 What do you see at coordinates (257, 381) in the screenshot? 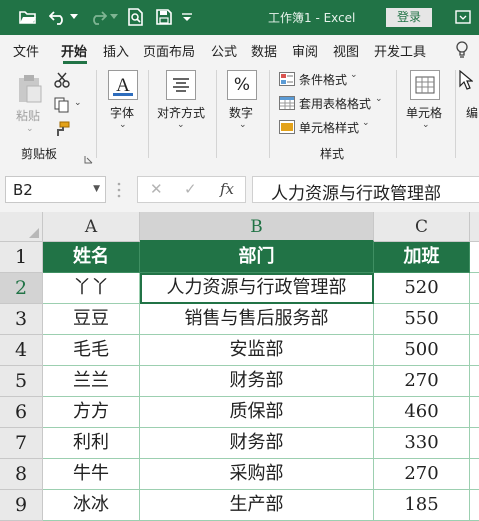
I see `cell-b5: 财务部` at bounding box center [257, 381].